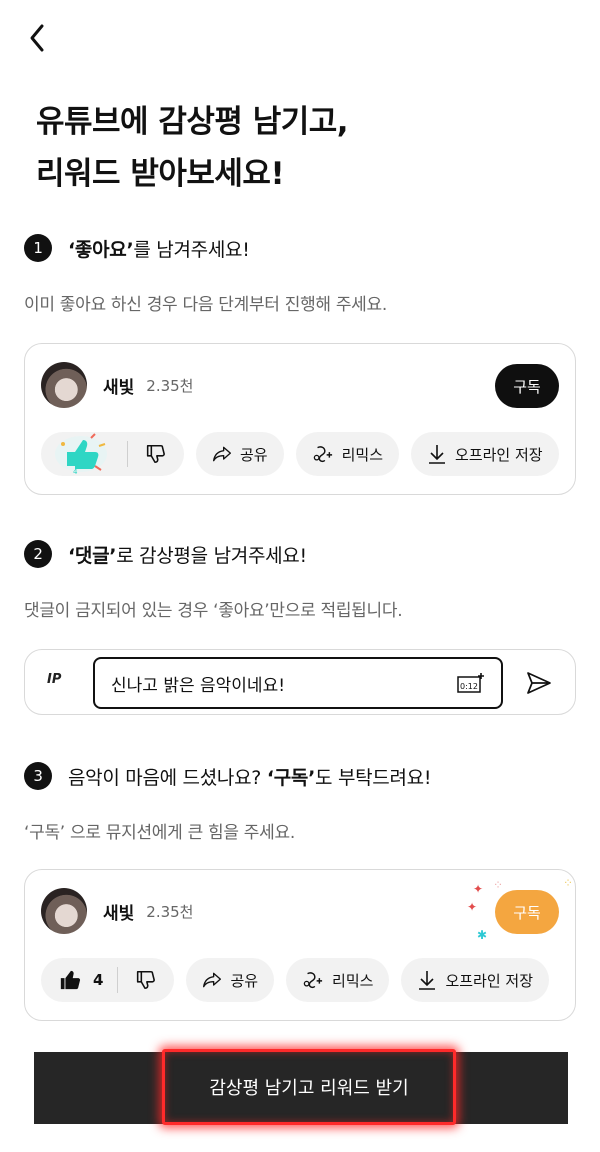 This screenshot has height=1152, width=600. I want to click on comment-input: 신나고 밝은 음악이네요! 0:12, so click(298, 683).